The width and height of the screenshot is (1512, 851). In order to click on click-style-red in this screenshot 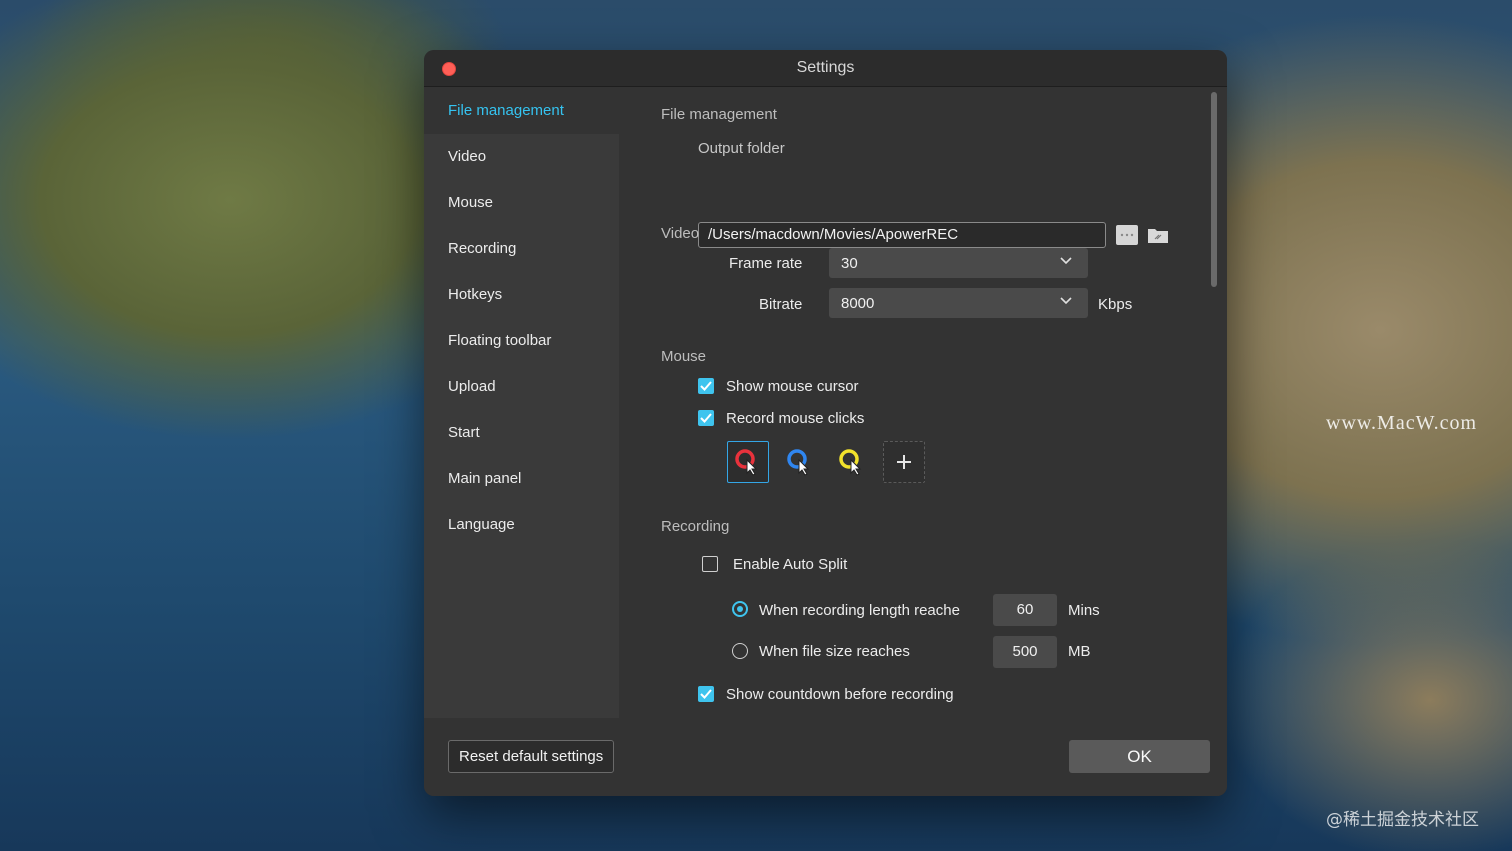, I will do `click(748, 462)`.